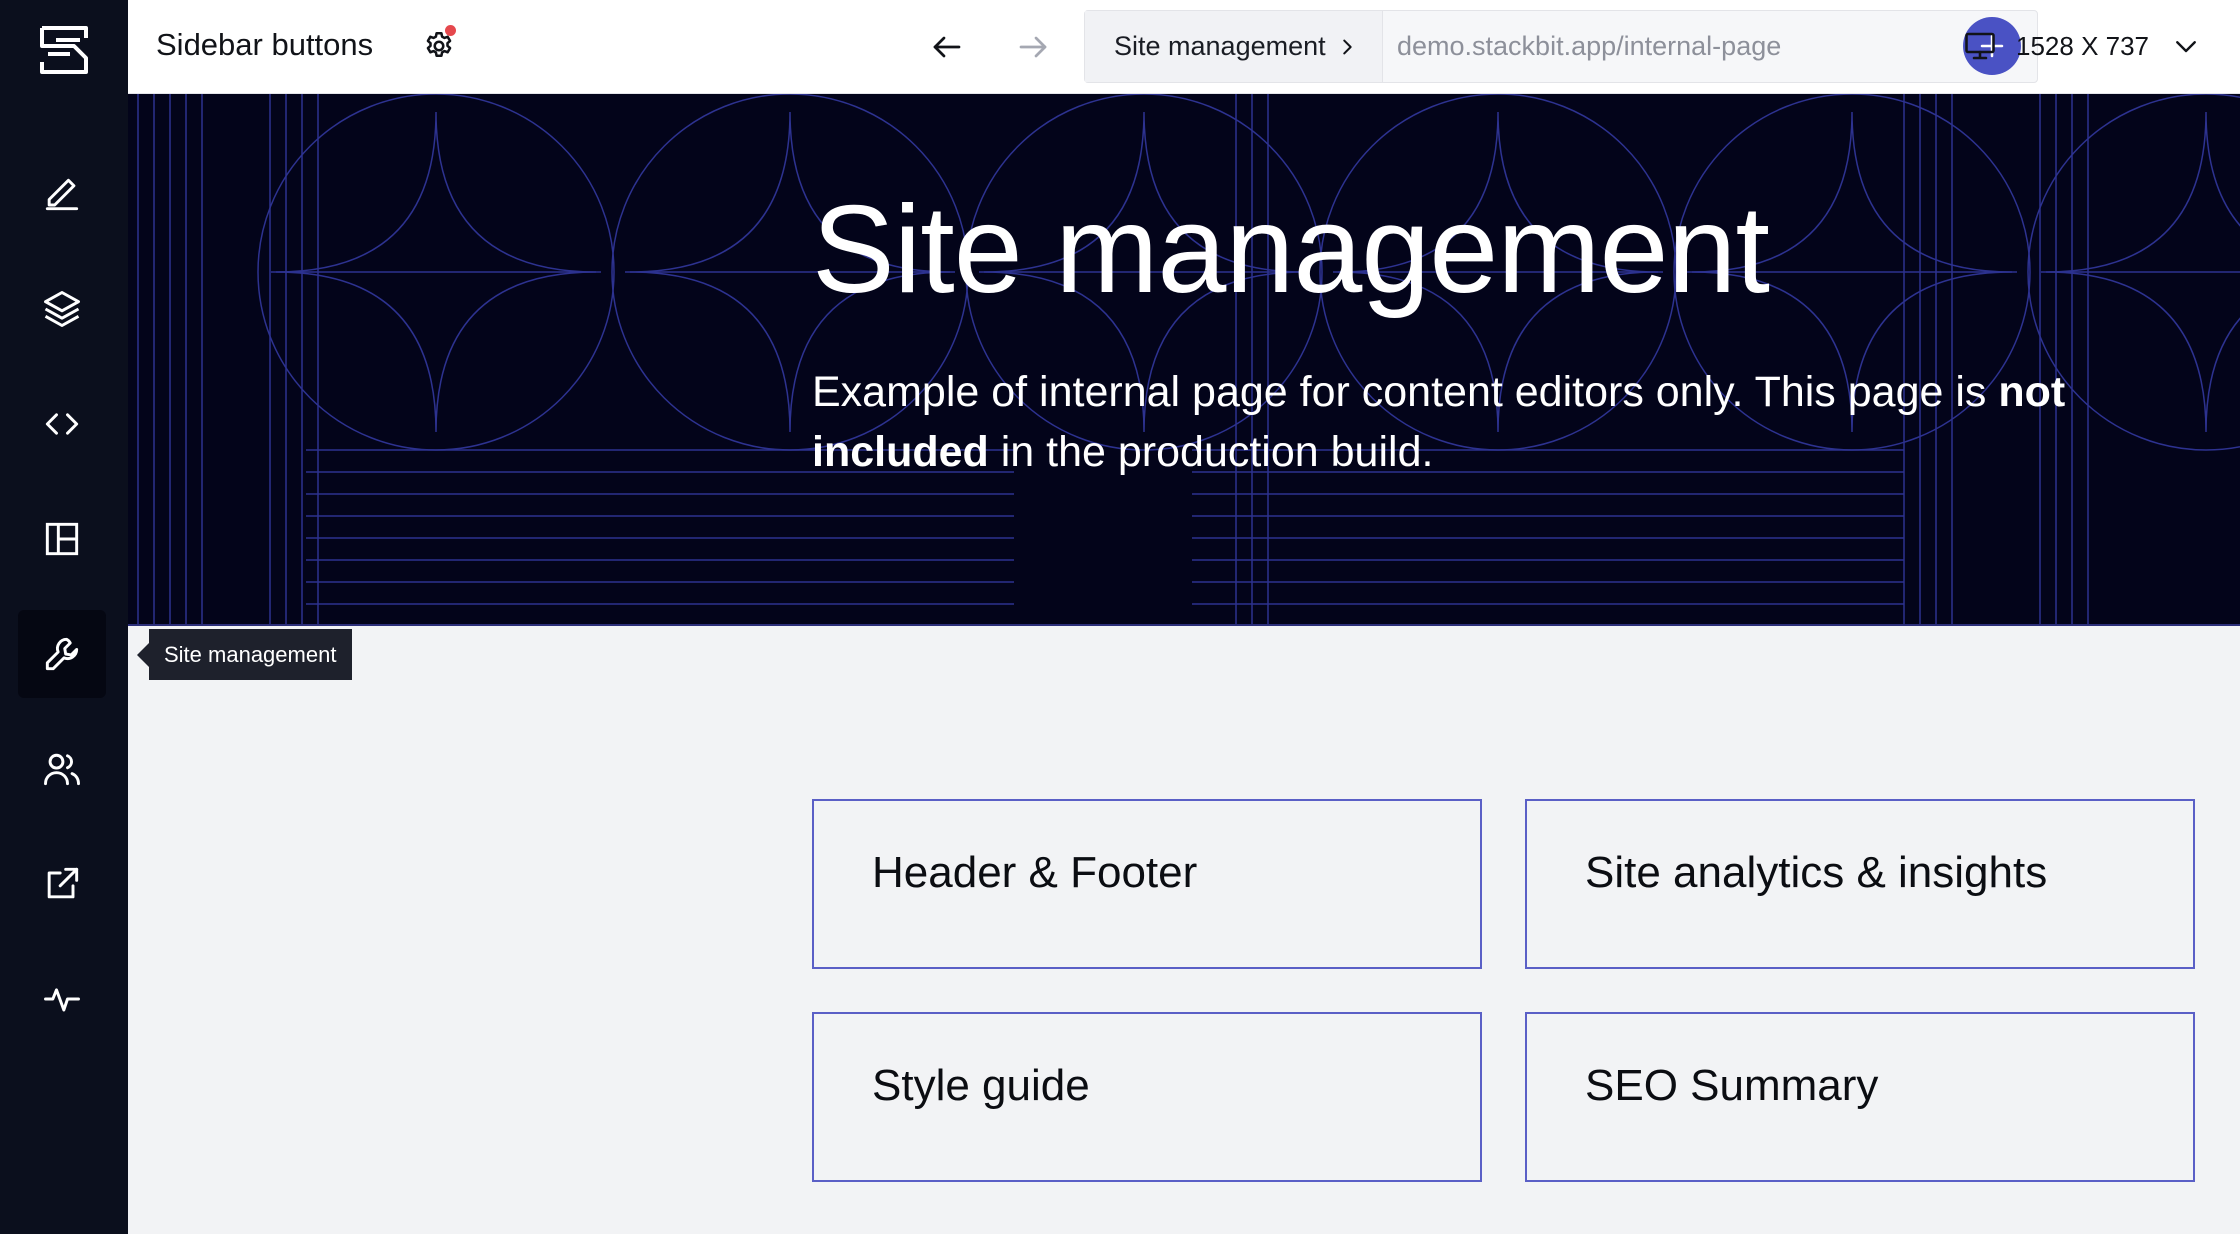  What do you see at coordinates (244, 654) in the screenshot?
I see `sidebar-tooltip: Site management` at bounding box center [244, 654].